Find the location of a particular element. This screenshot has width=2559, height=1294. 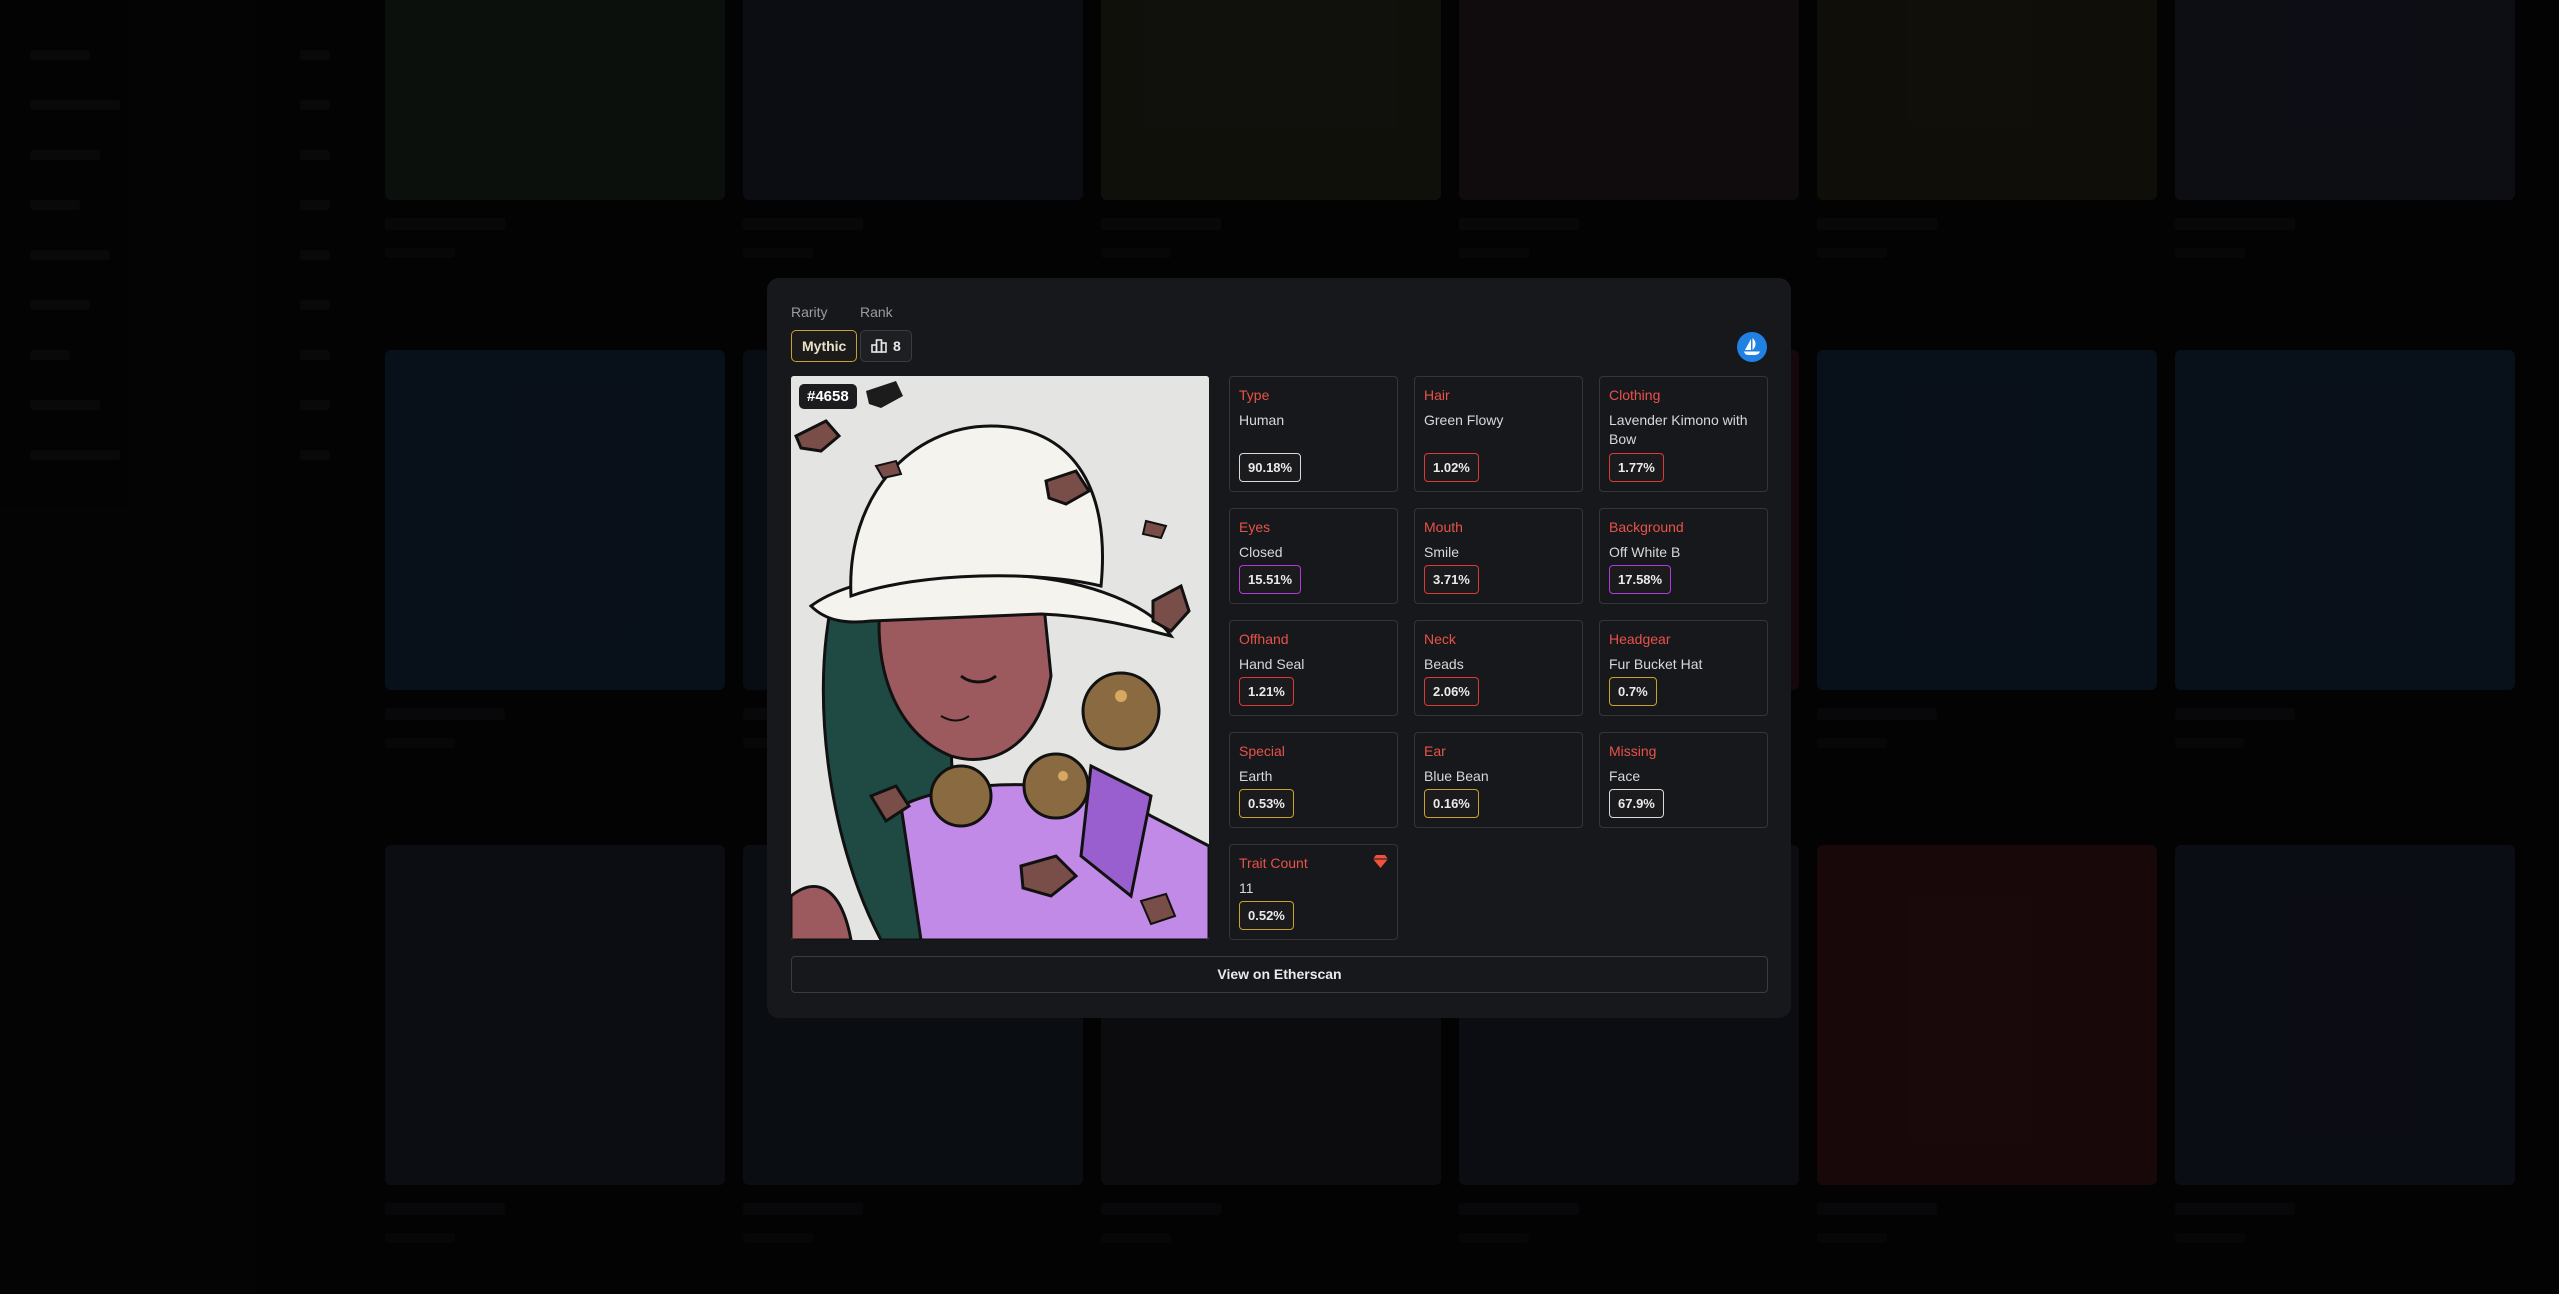

trait-name: Headgear is located at coordinates (1640, 639).